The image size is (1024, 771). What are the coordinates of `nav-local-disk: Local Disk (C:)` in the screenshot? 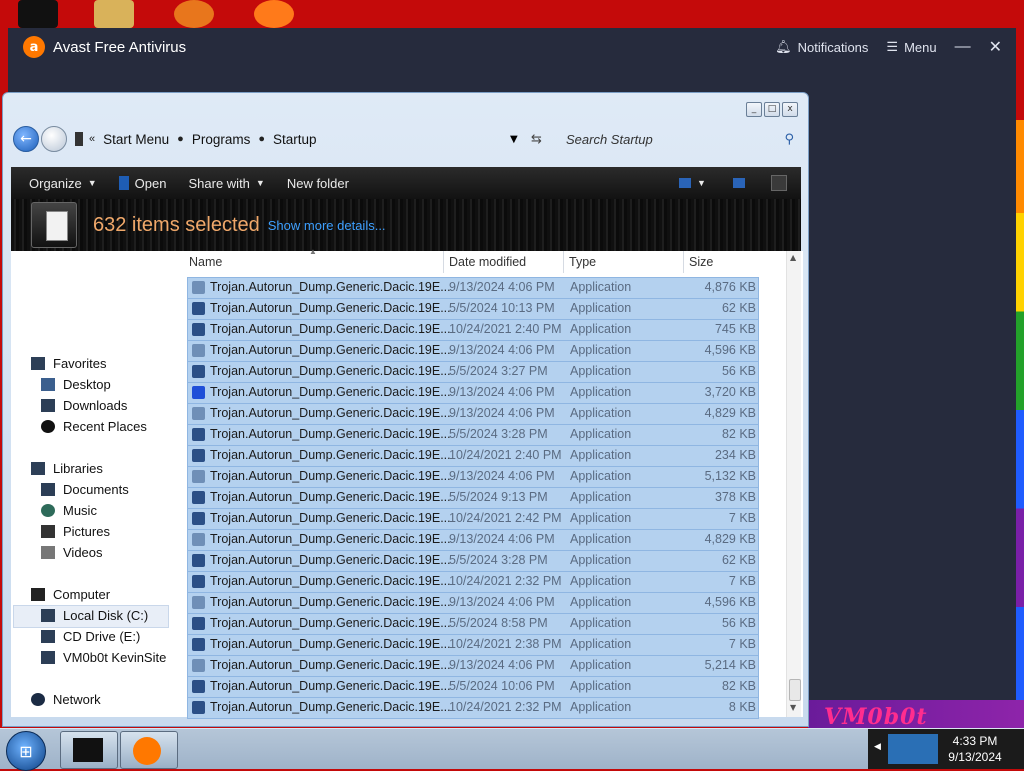 It's located at (94, 615).